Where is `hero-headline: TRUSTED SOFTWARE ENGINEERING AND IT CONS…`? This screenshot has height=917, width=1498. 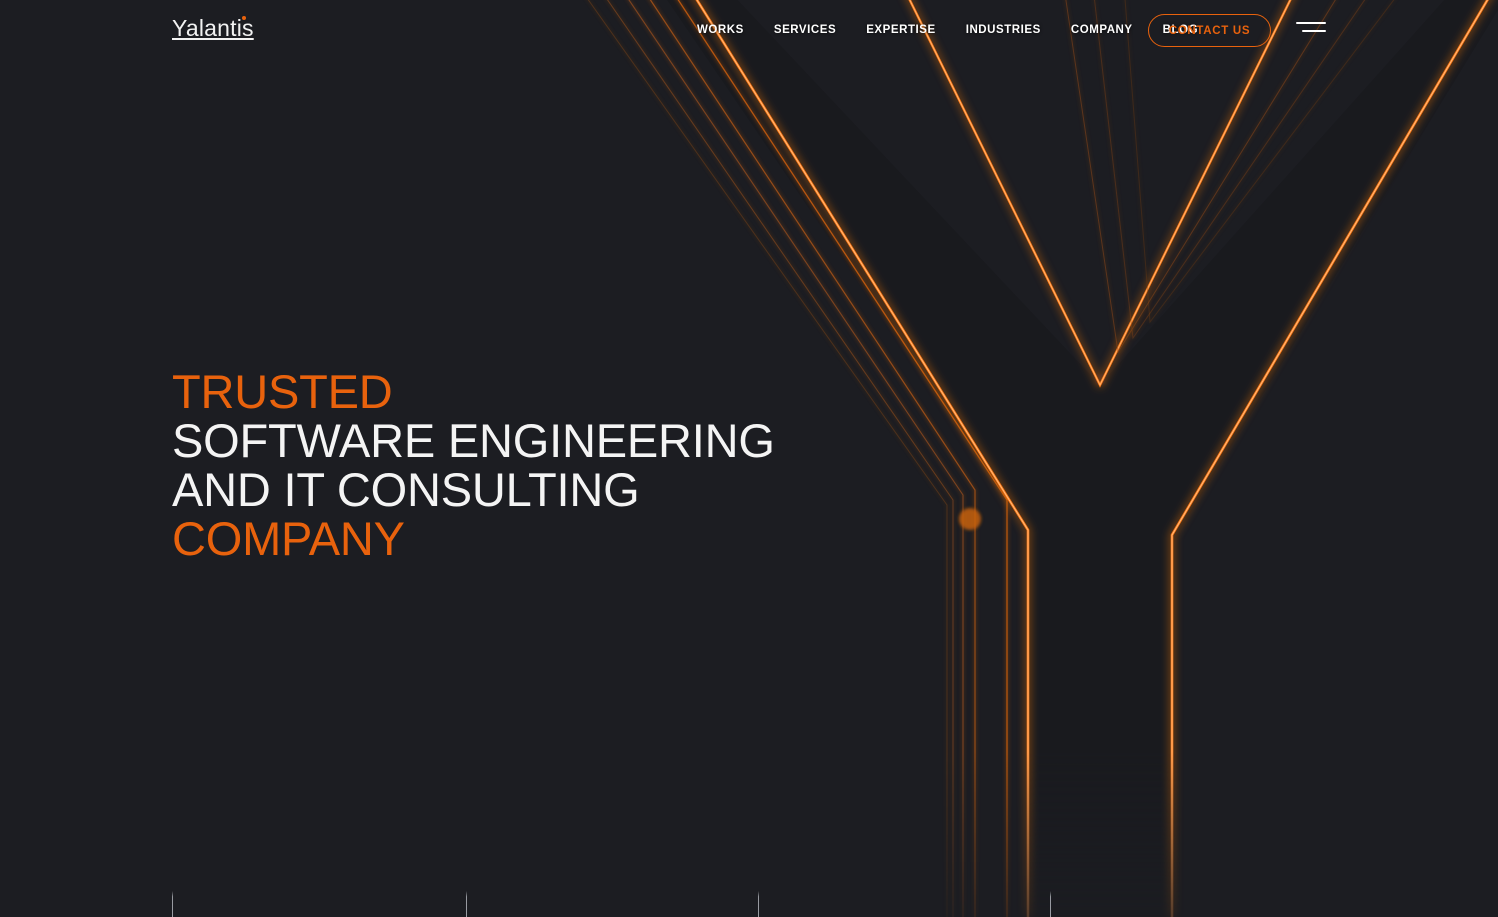 hero-headline: TRUSTED SOFTWARE ENGINEERING AND IT CONS… is located at coordinates (473, 465).